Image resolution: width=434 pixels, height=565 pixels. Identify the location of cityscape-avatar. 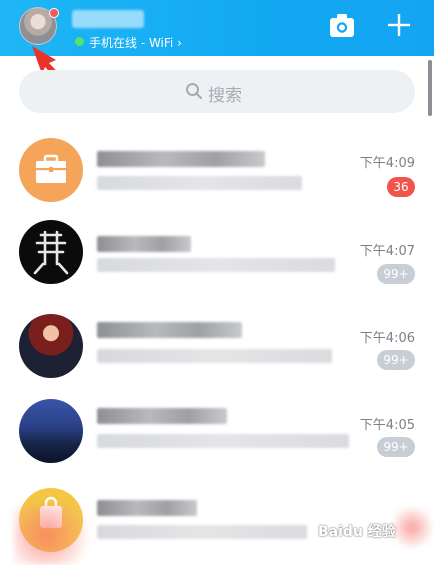
(51, 431).